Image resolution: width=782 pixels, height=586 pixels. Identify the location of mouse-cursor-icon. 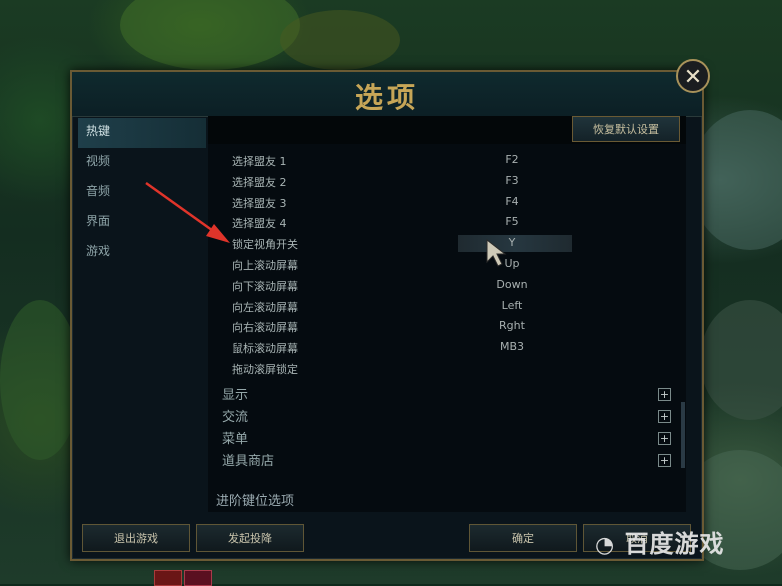
(496, 252).